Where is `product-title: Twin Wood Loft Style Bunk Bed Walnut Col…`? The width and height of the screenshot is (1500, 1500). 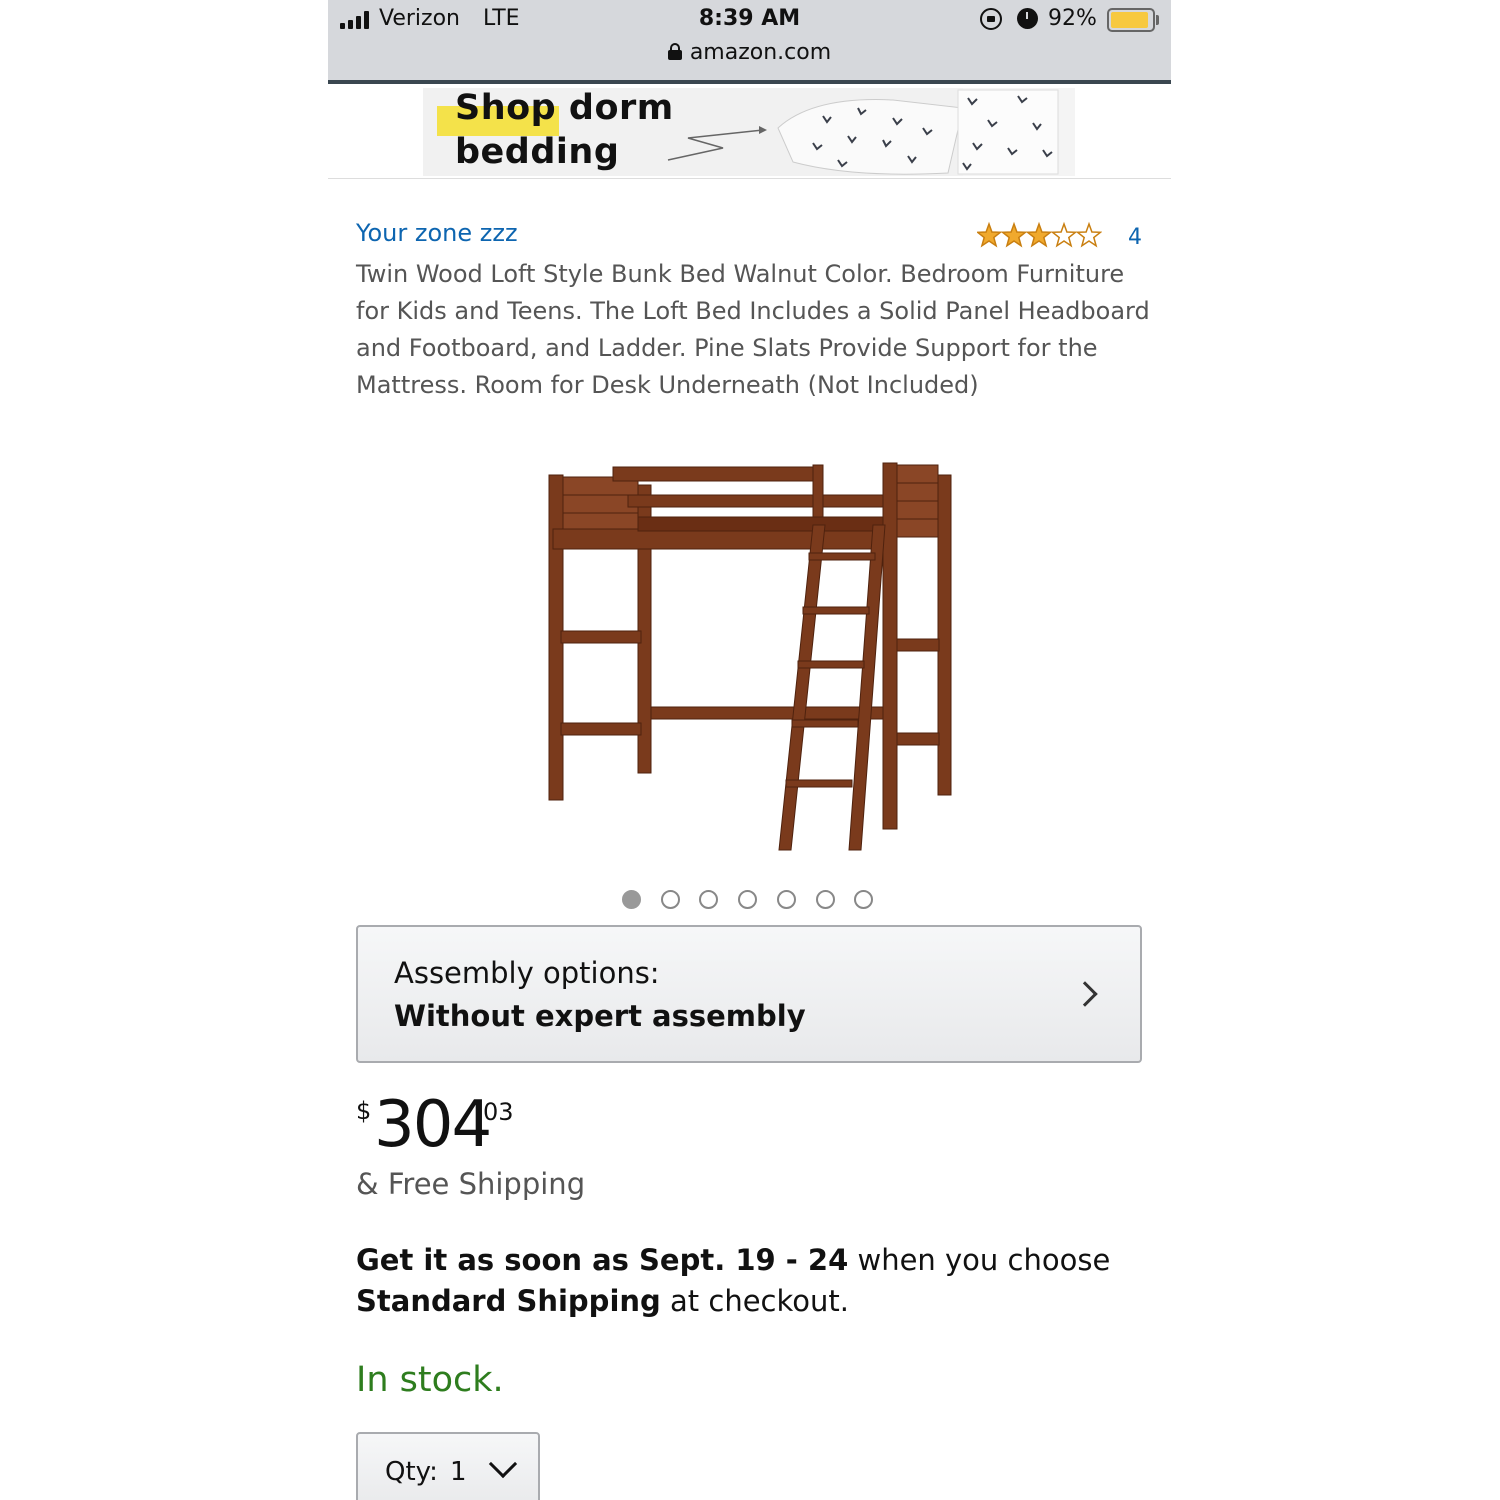
product-title: Twin Wood Loft Style Bunk Bed Walnut Col… is located at coordinates (753, 329).